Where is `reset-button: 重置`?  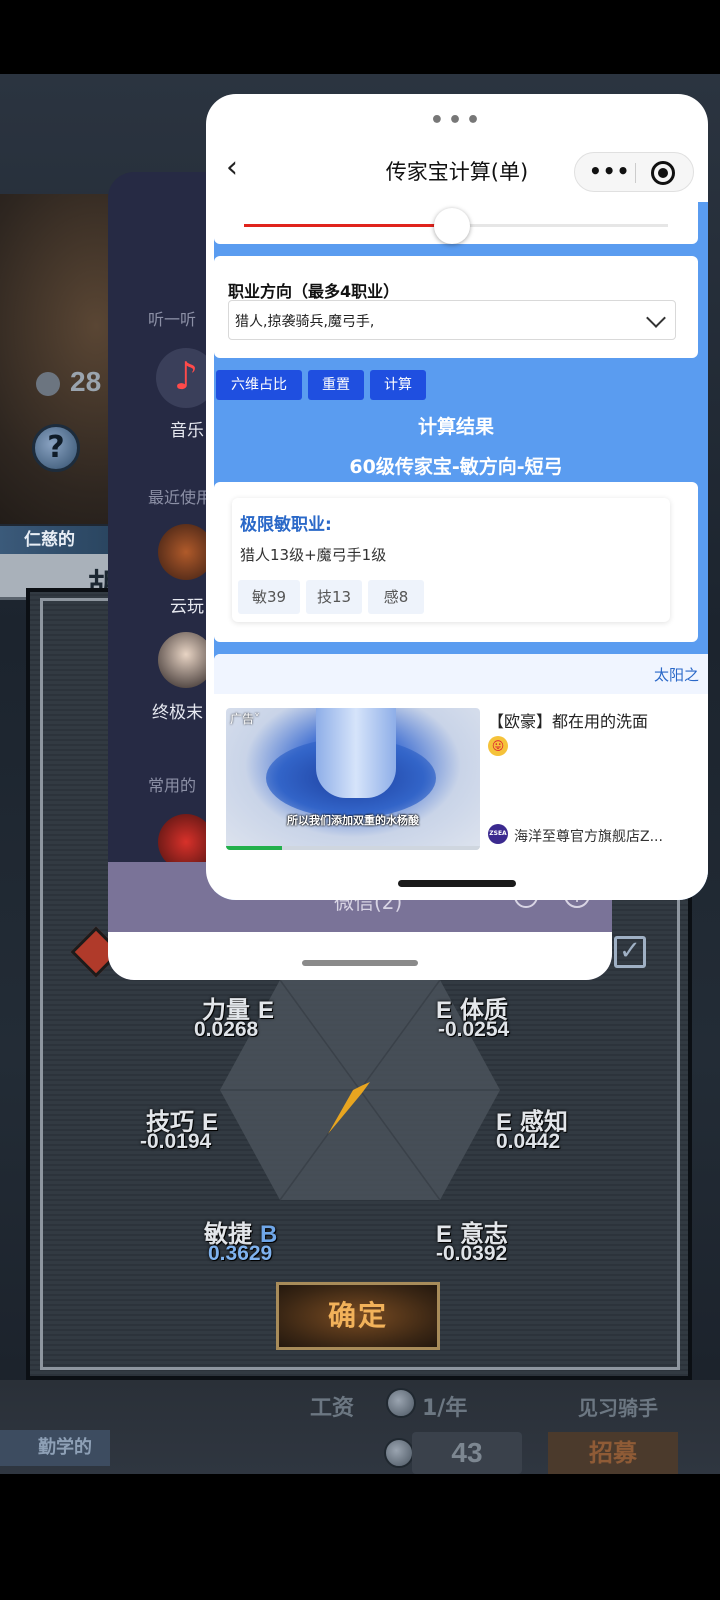
reset-button: 重置 is located at coordinates (336, 385).